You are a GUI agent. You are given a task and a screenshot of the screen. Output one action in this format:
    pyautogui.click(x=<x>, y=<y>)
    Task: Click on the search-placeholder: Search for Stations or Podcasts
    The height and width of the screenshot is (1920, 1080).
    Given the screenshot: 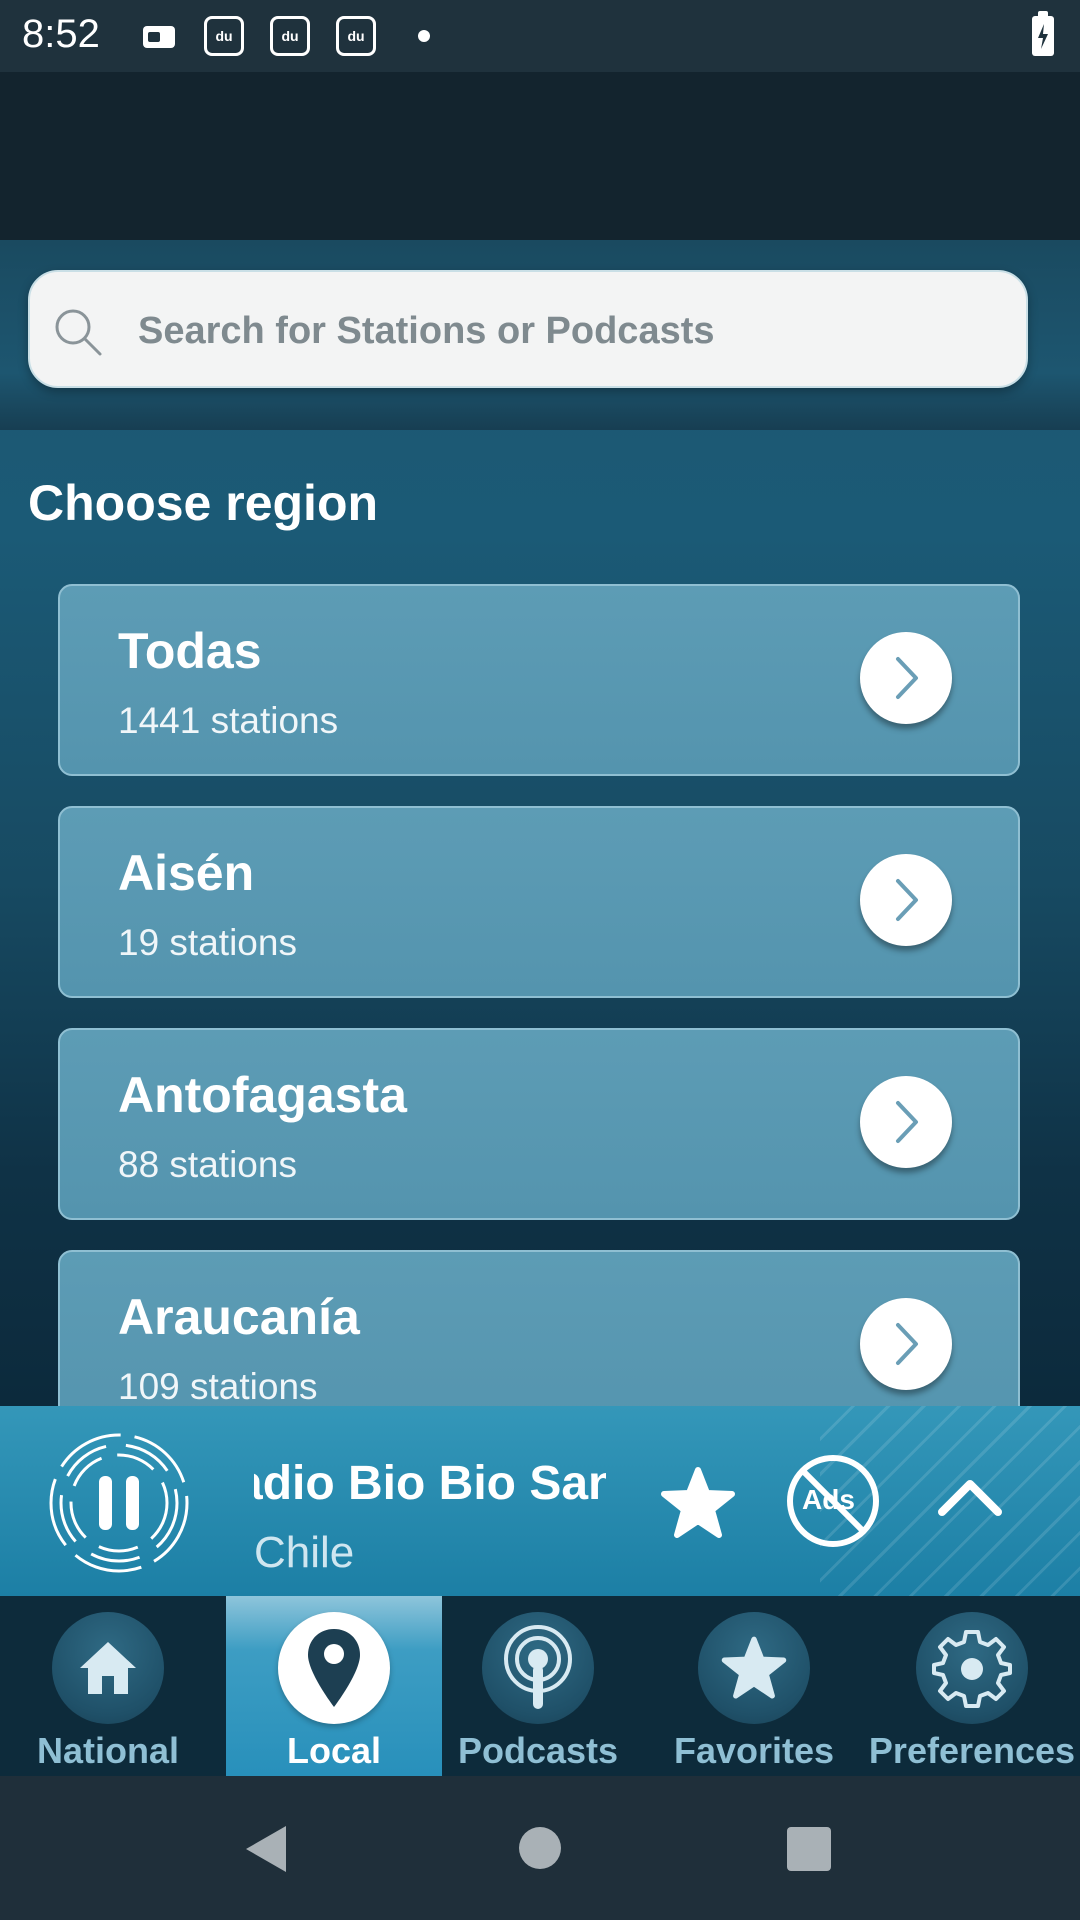 What is the action you would take?
    pyautogui.click(x=426, y=331)
    